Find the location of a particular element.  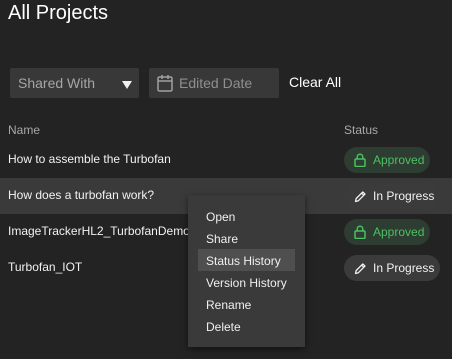

edited-date-label: Edited Date is located at coordinates (216, 83).